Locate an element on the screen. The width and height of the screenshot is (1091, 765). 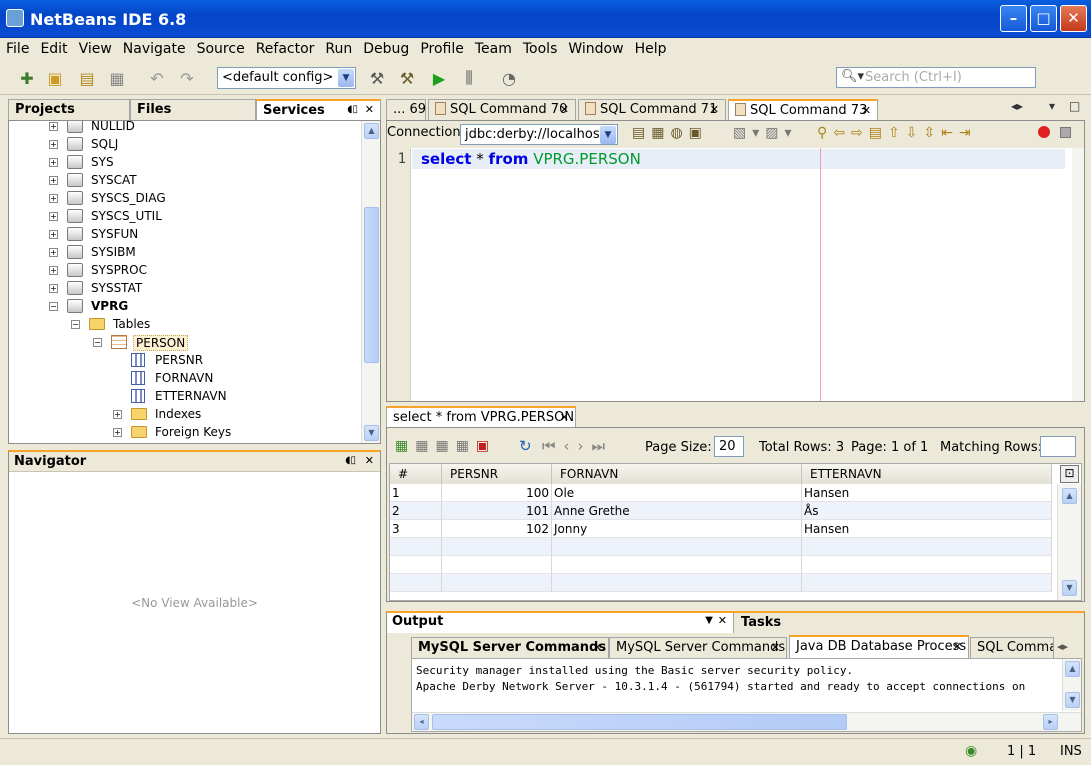
menu-source: Source is located at coordinates (220, 47).